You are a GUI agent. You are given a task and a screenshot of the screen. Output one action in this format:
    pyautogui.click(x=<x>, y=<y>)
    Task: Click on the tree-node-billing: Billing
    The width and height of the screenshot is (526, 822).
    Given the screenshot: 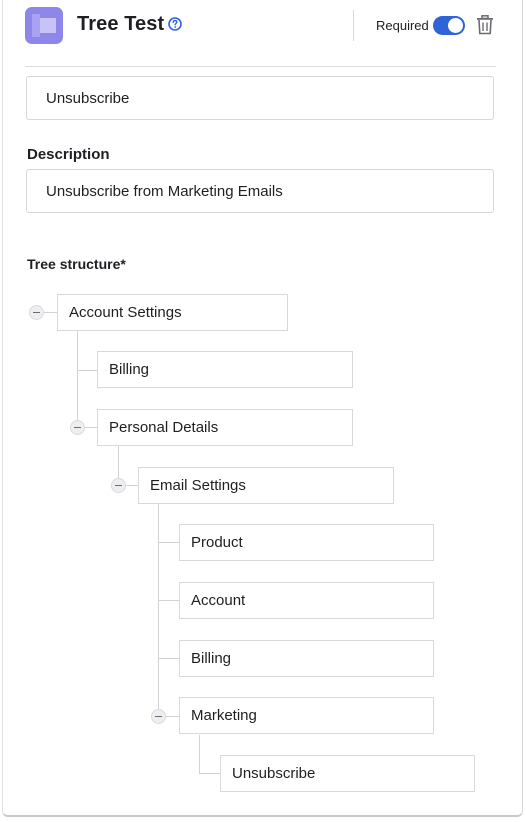 What is the action you would take?
    pyautogui.click(x=225, y=369)
    